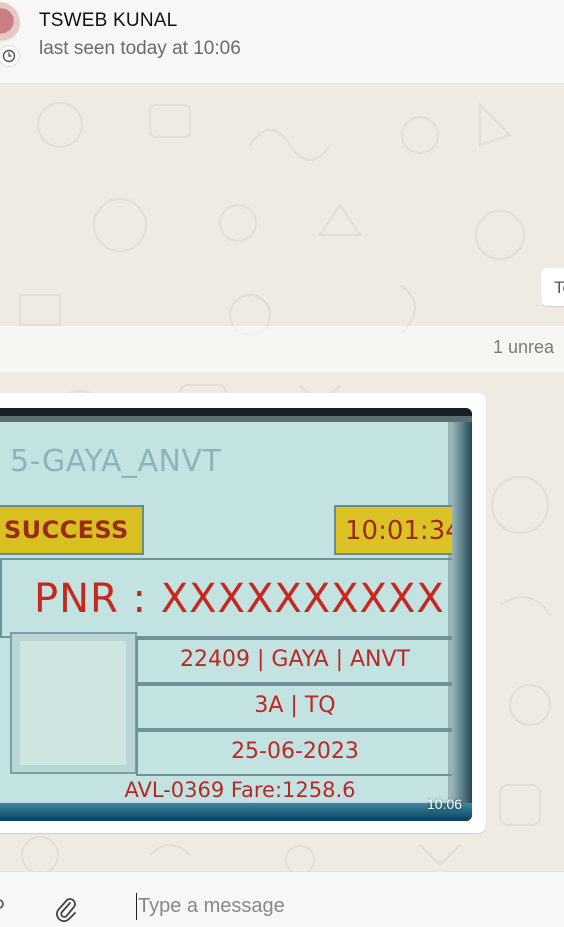  I want to click on clock-banner: 10:01:34, so click(399, 530).